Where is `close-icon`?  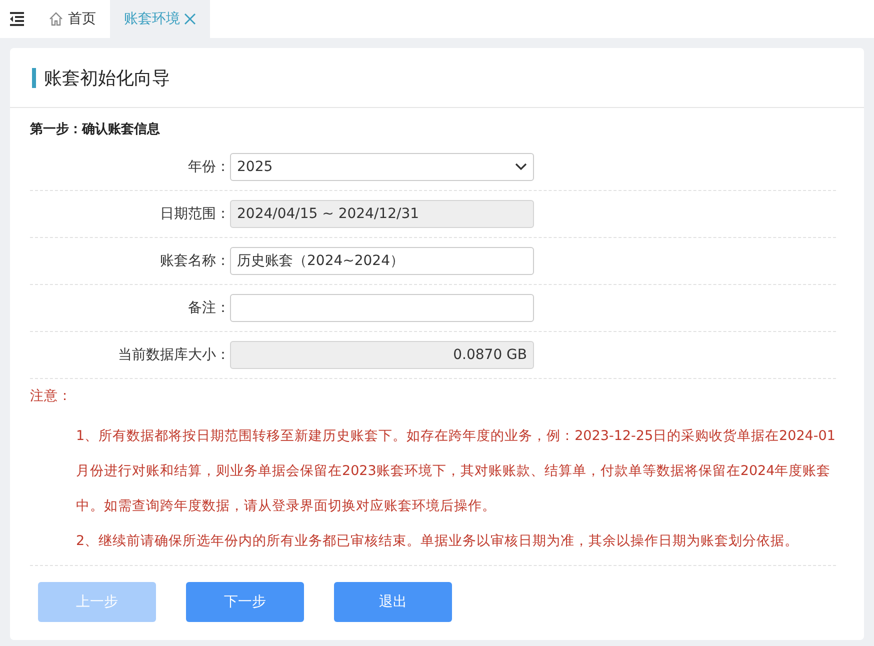
close-icon is located at coordinates (190, 19).